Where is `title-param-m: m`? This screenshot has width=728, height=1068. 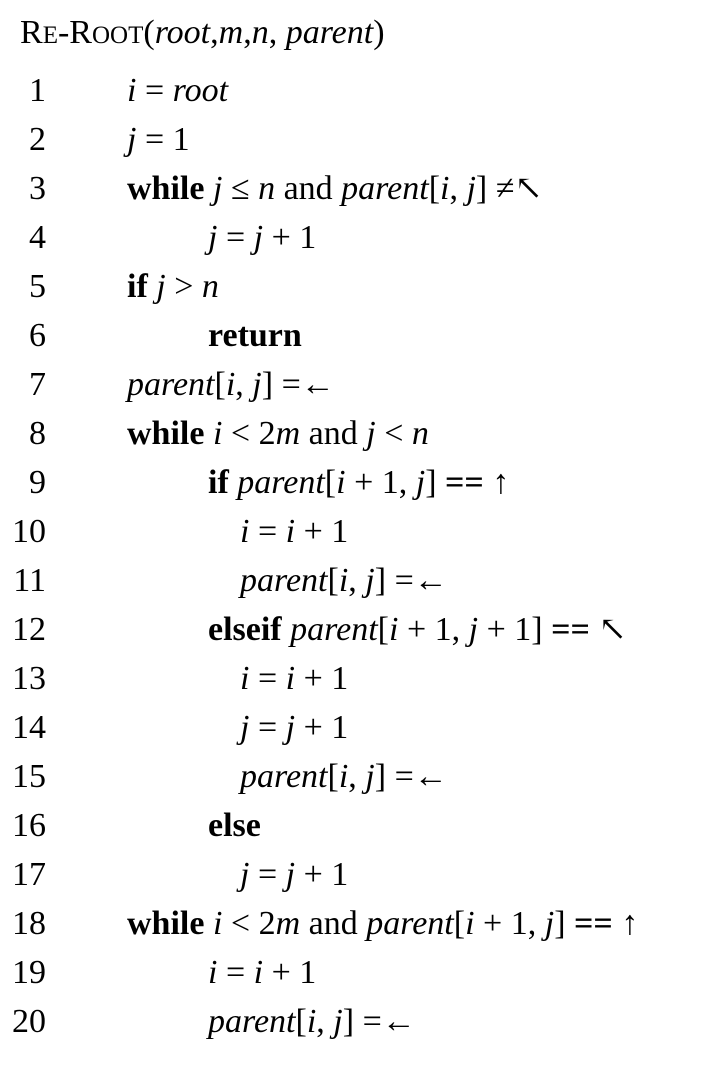
title-param-m: m is located at coordinates (231, 32).